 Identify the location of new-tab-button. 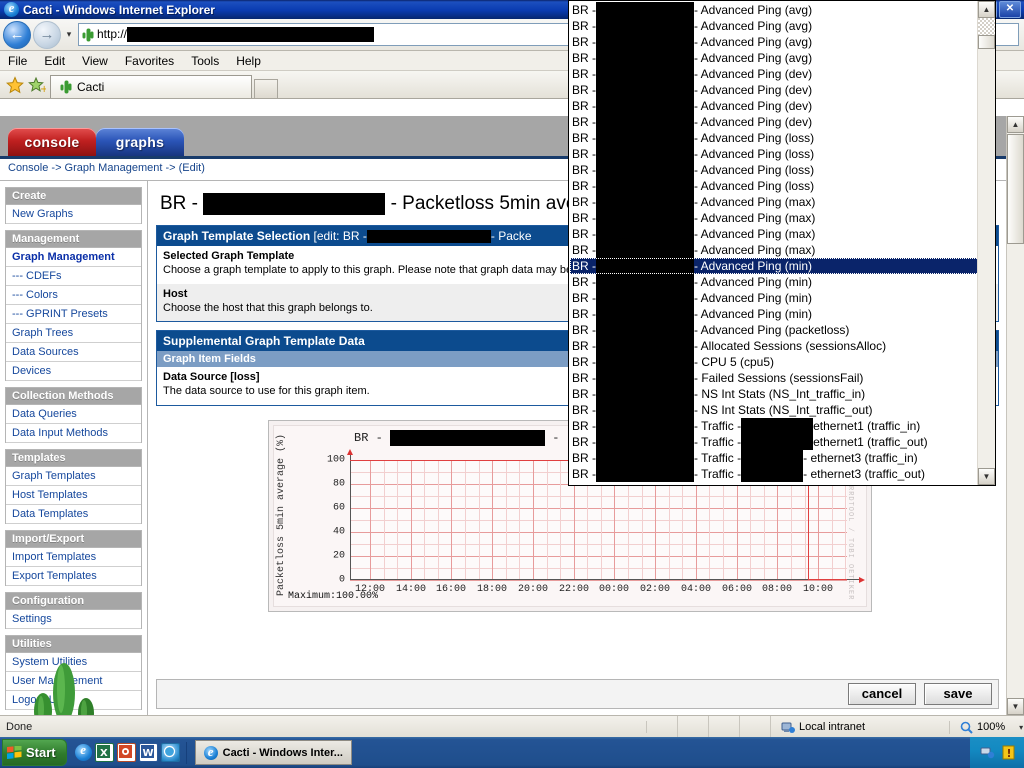
(266, 88).